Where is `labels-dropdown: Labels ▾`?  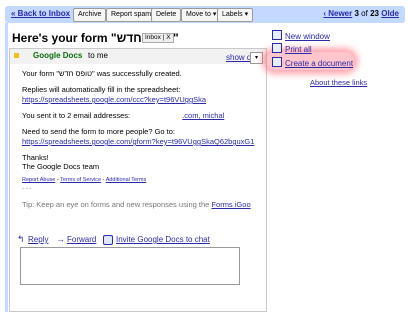 labels-dropdown: Labels ▾ is located at coordinates (235, 15).